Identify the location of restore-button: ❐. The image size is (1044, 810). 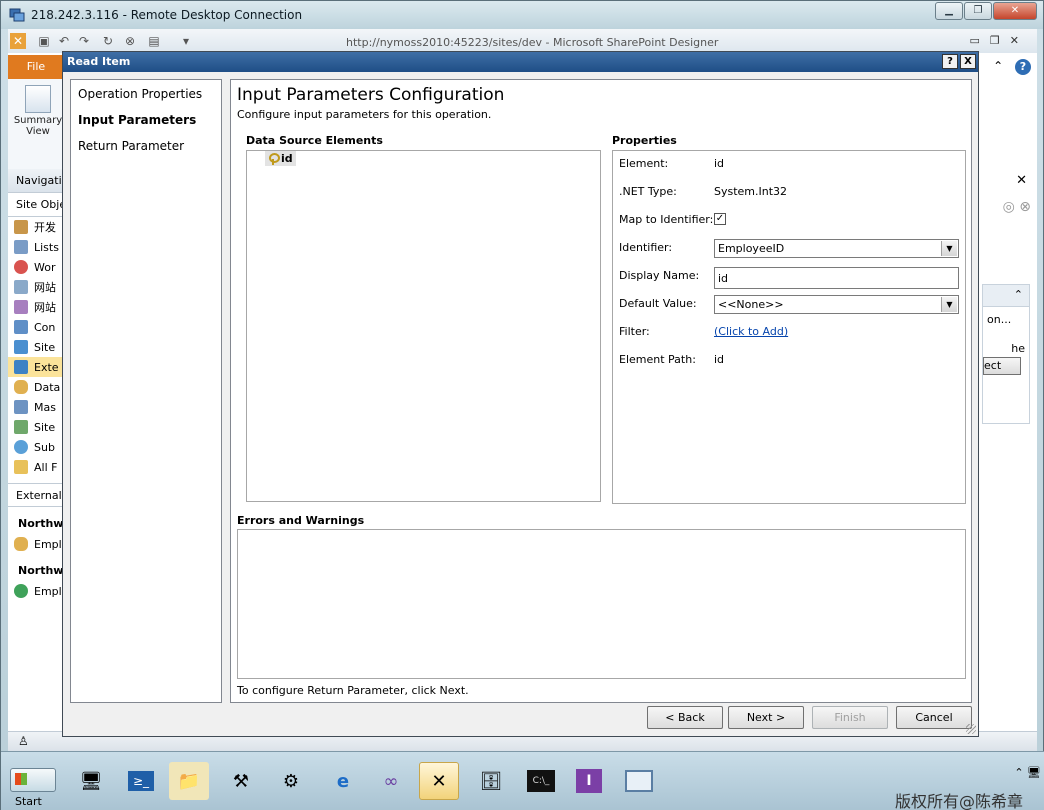
(978, 11).